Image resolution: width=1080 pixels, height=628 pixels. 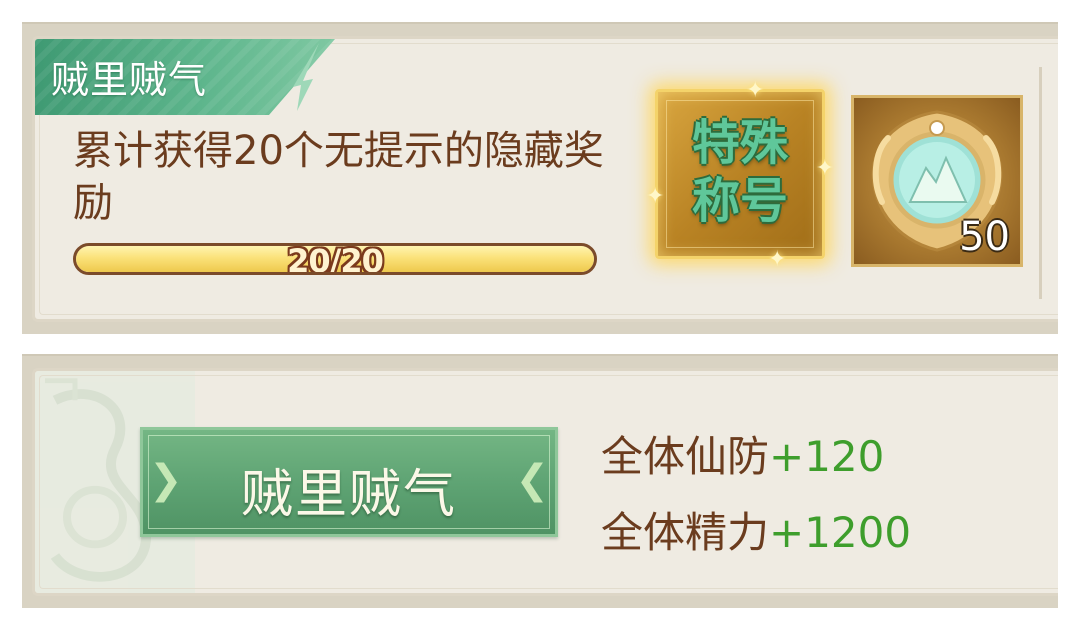 What do you see at coordinates (1040, 183) in the screenshot?
I see `divider` at bounding box center [1040, 183].